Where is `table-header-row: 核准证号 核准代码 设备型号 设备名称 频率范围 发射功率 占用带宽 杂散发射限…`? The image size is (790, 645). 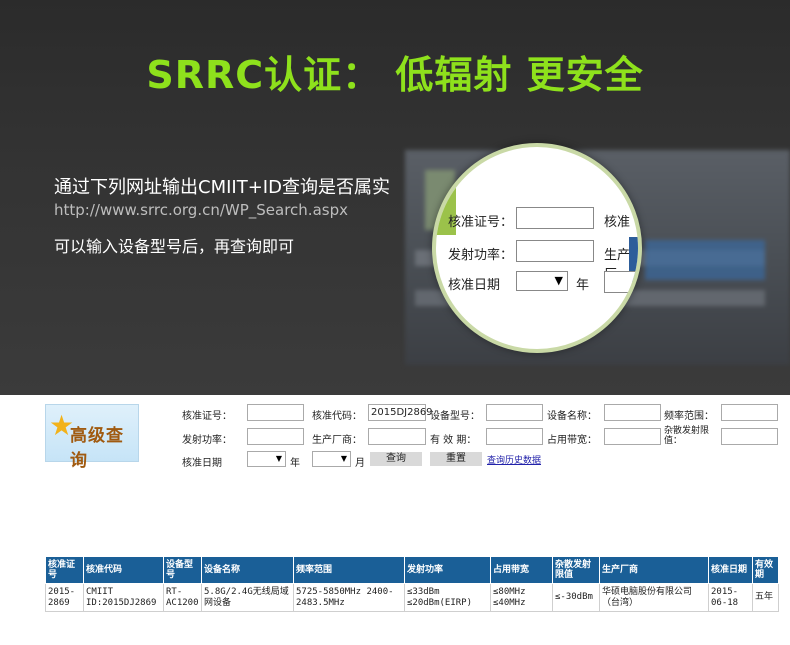 table-header-row: 核准证号 核准代码 设备型号 设备名称 频率范围 发射功率 占用带宽 杂散发射限… is located at coordinates (412, 570).